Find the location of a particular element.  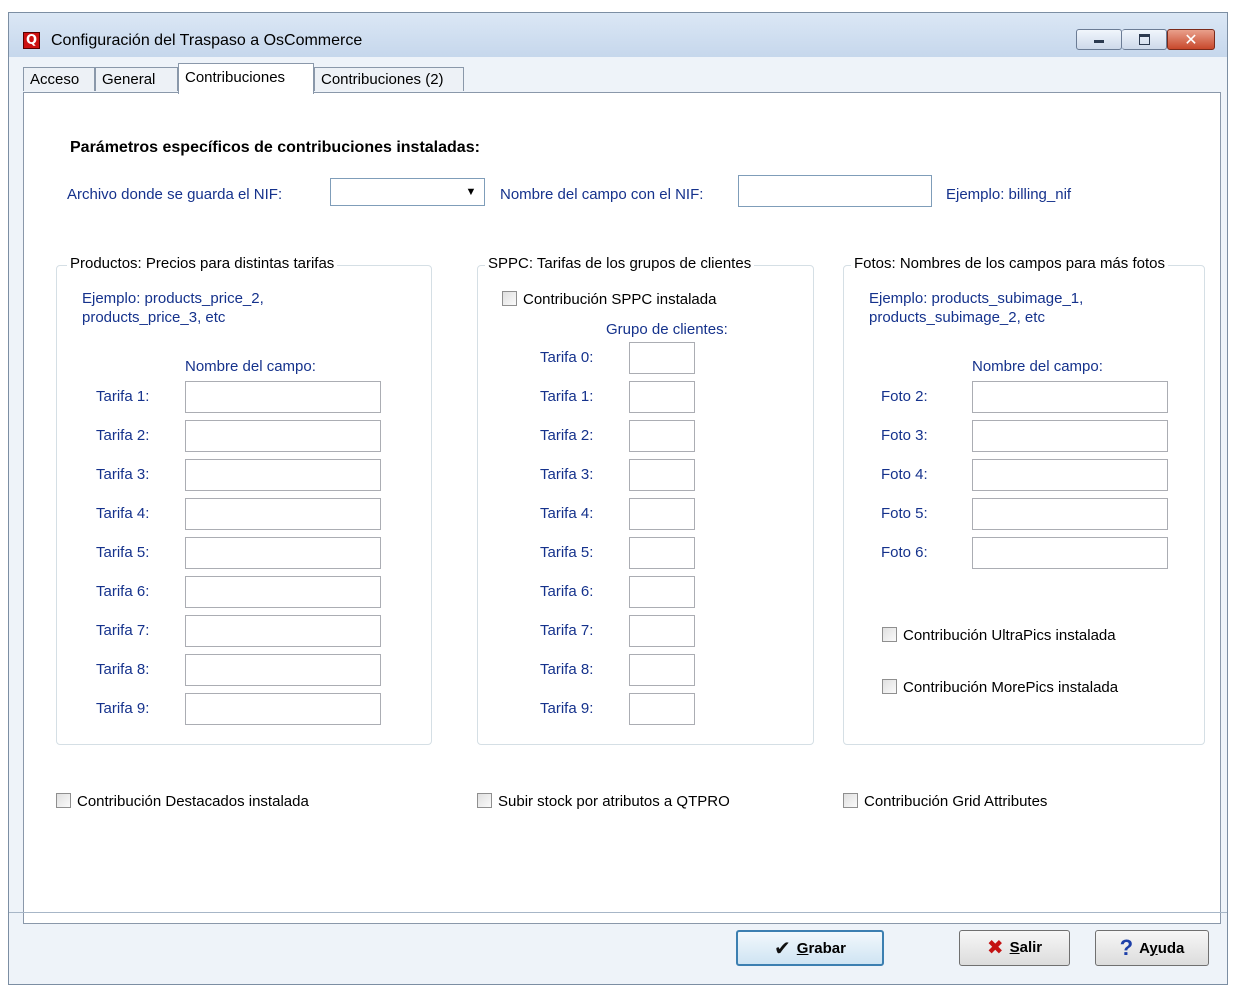

ayuda-button: ? Ayuda is located at coordinates (1152, 948).